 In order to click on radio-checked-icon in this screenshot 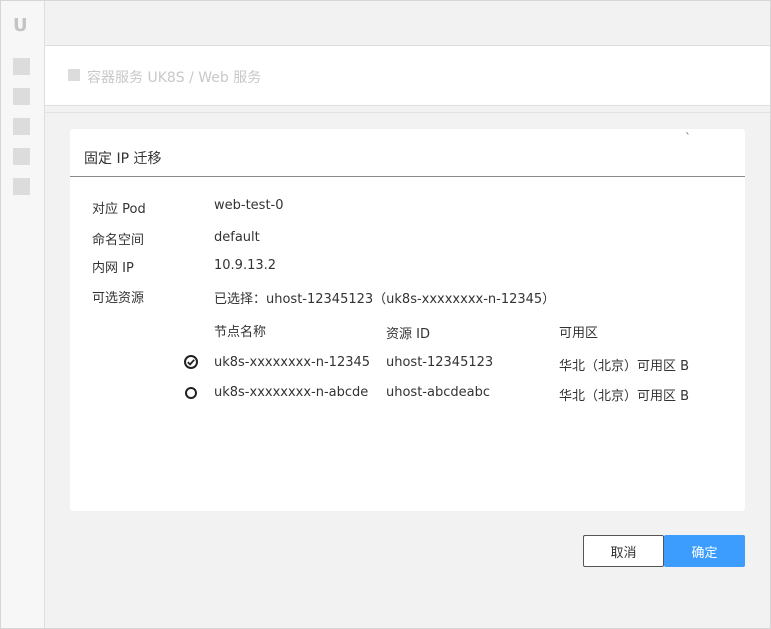, I will do `click(191, 362)`.